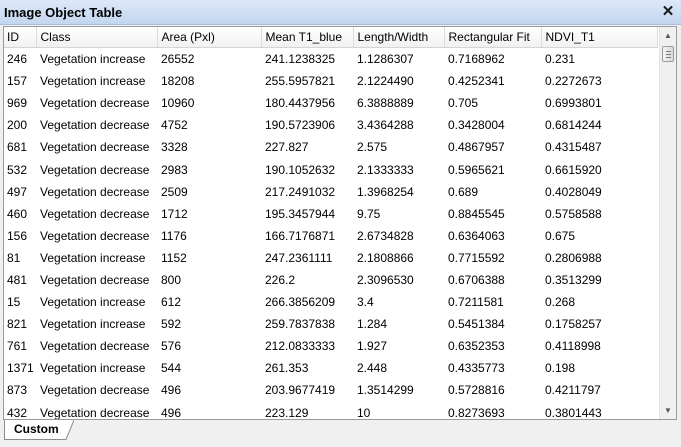  I want to click on cell-rectangular-fit: 0.689, so click(463, 191).